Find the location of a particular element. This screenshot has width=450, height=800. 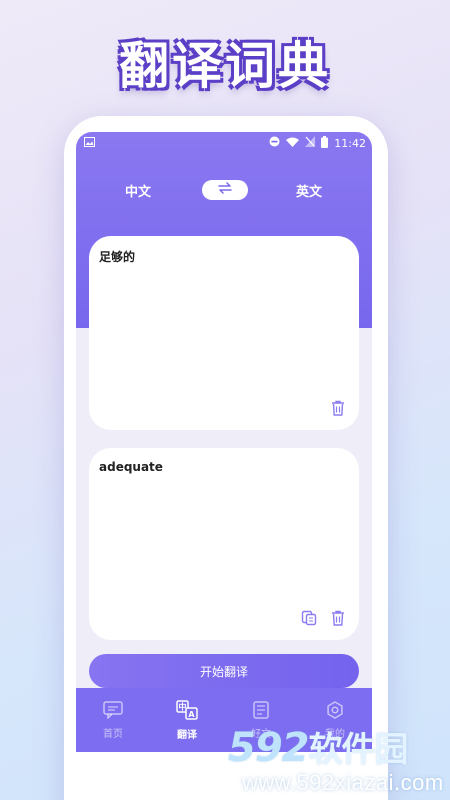

watermark: 592软件园 www.592xiazai.com is located at coordinates (335, 761).